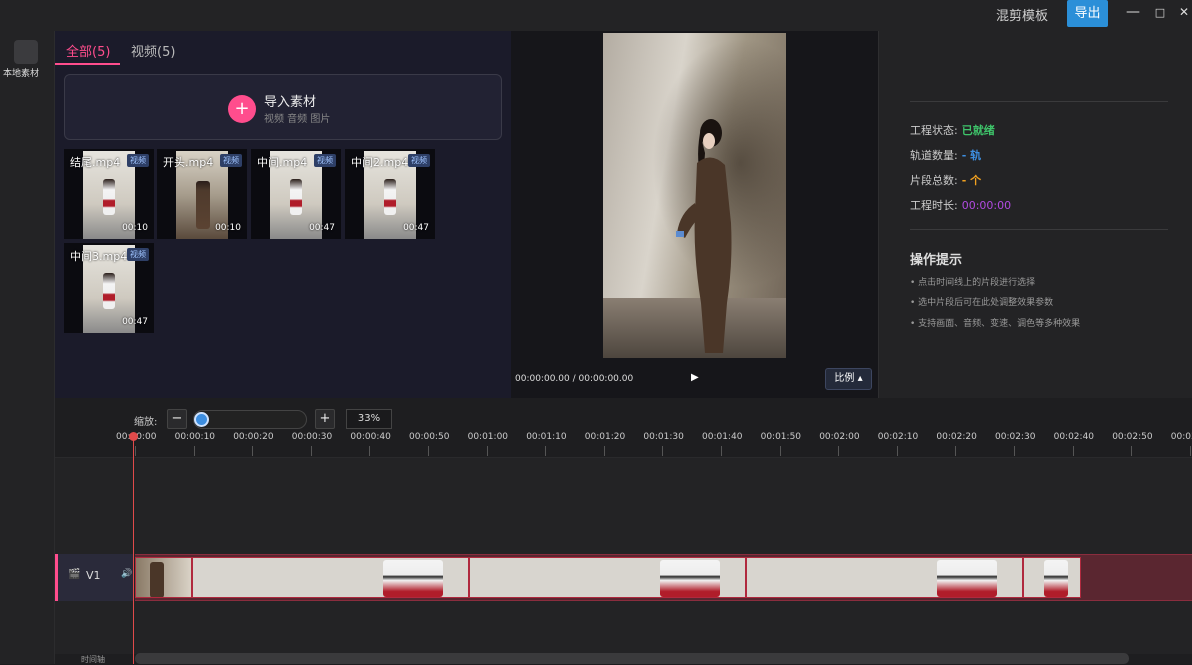 This screenshot has width=1192, height=665. I want to click on ruler-label: 00:00:20, so click(253, 437).